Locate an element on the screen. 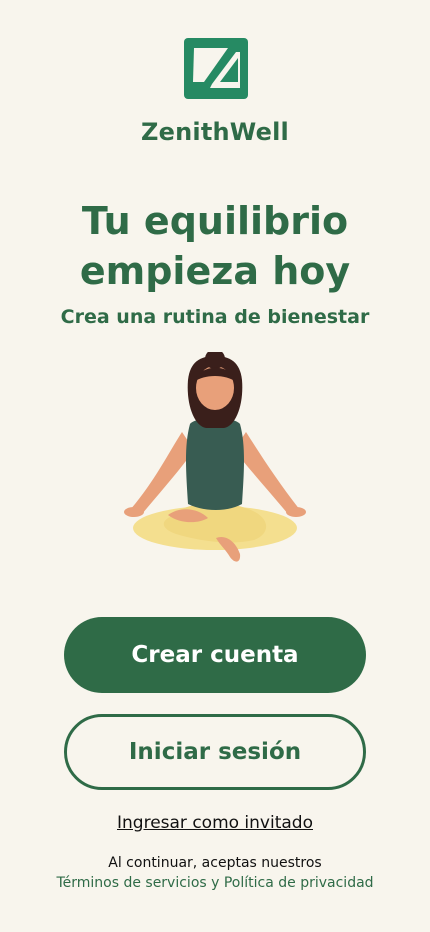  sign-in-button: Iniciar sesión is located at coordinates (215, 752).